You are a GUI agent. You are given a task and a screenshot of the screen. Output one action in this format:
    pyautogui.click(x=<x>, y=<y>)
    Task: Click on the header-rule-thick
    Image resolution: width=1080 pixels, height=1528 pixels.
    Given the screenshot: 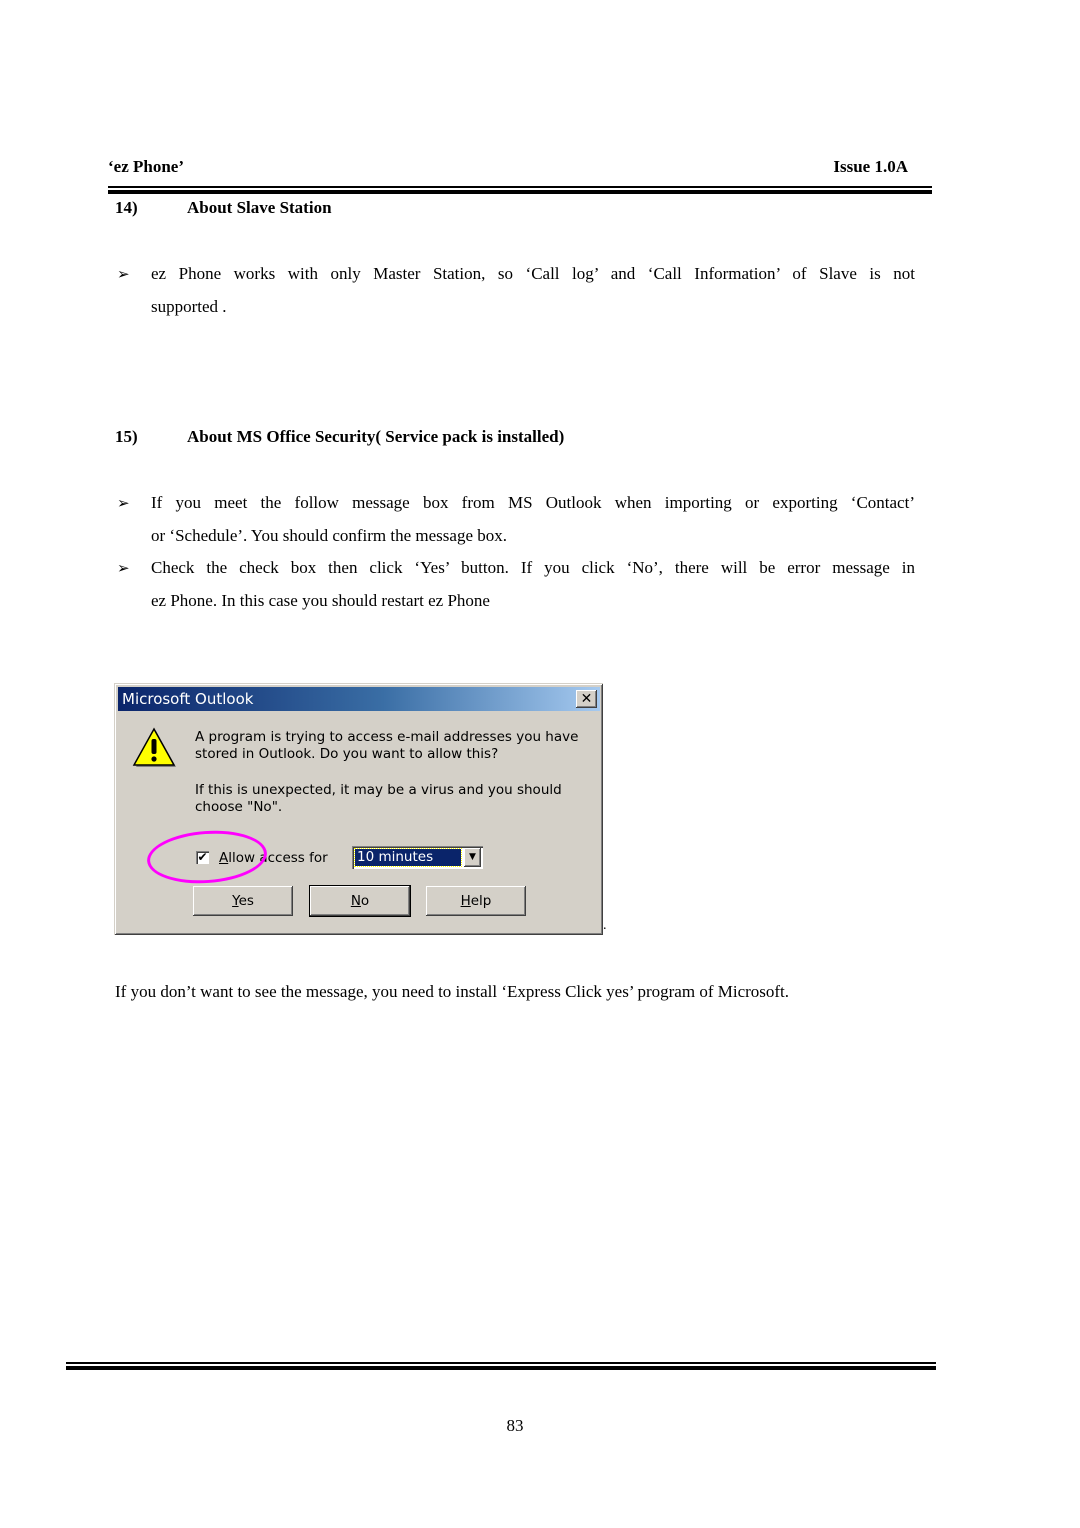 What is the action you would take?
    pyautogui.click(x=520, y=192)
    